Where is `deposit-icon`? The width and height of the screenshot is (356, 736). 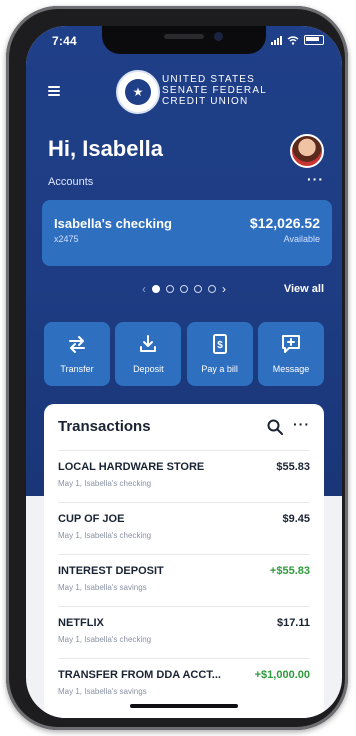
deposit-icon is located at coordinates (148, 344).